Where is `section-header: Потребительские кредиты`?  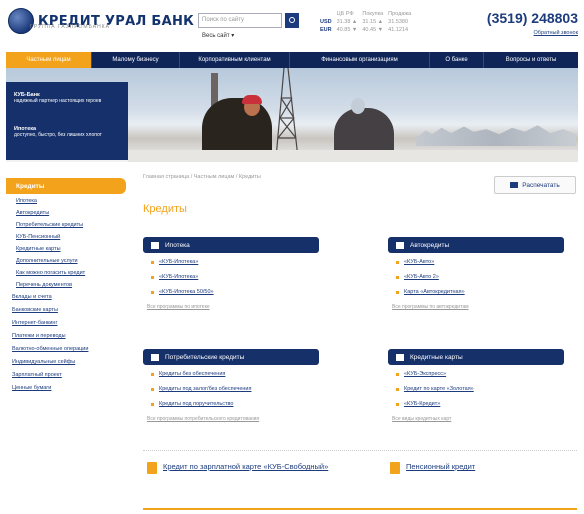 section-header: Потребительские кредиты is located at coordinates (231, 357).